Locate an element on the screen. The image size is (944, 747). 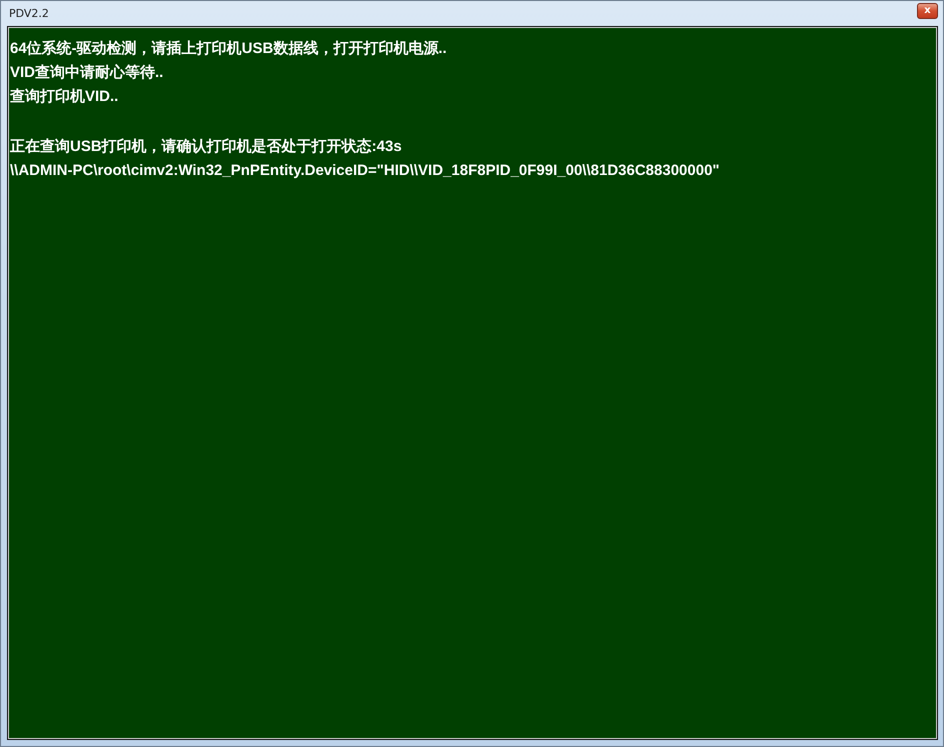
console-line: 正在查询USB打印机，请确认打印机是否处于打开状态:43s is located at coordinates (206, 147).